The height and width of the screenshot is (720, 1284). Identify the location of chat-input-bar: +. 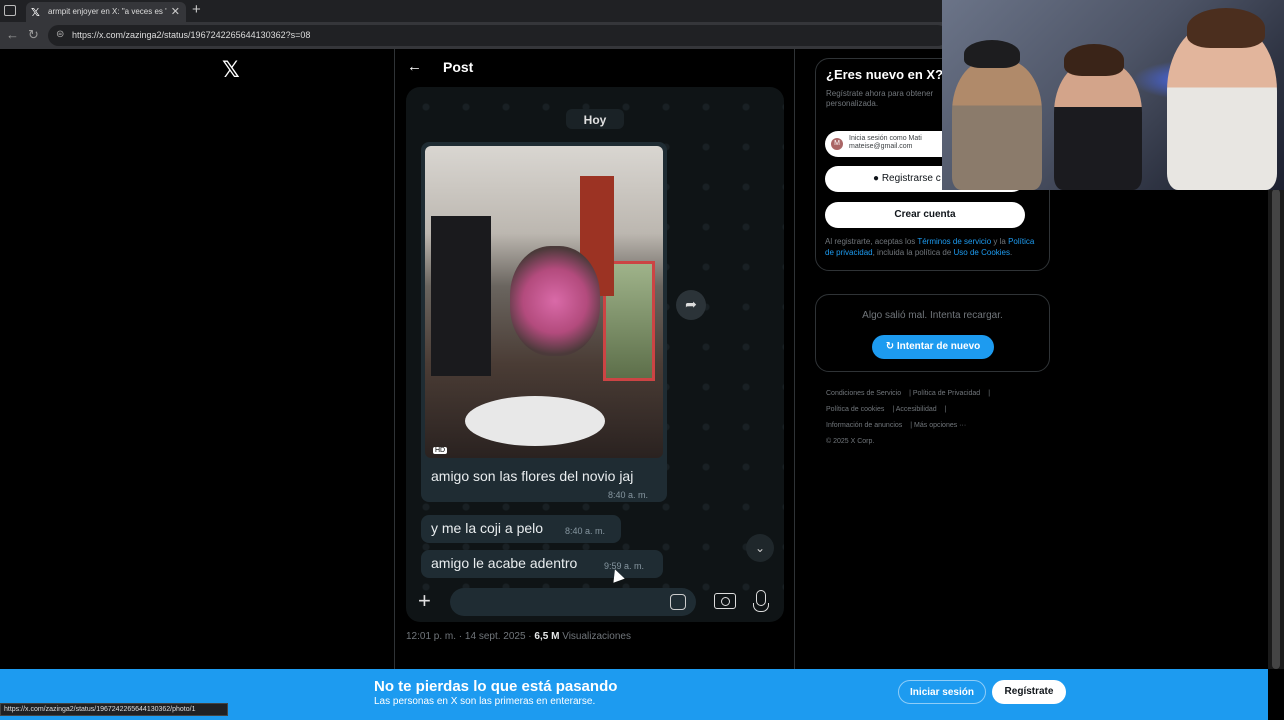
(595, 603).